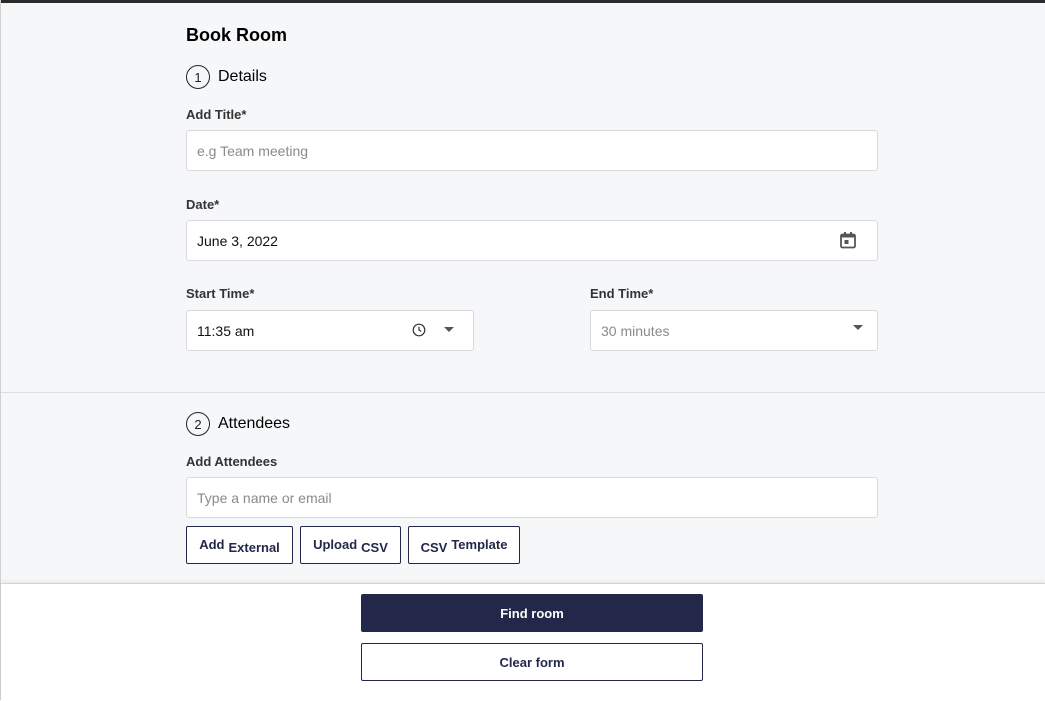  I want to click on calendar-icon, so click(848, 240).